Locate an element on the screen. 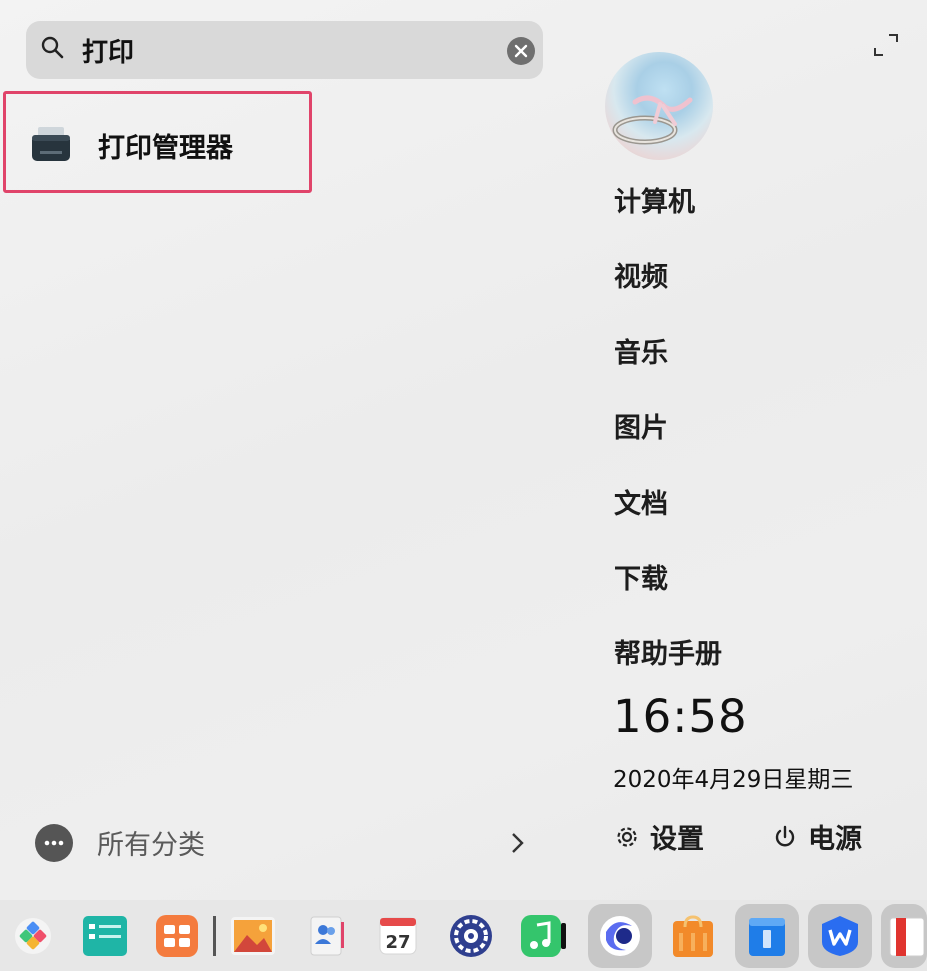 This screenshot has height=971, width=927. clock-time: 16:58 is located at coordinates (680, 716).